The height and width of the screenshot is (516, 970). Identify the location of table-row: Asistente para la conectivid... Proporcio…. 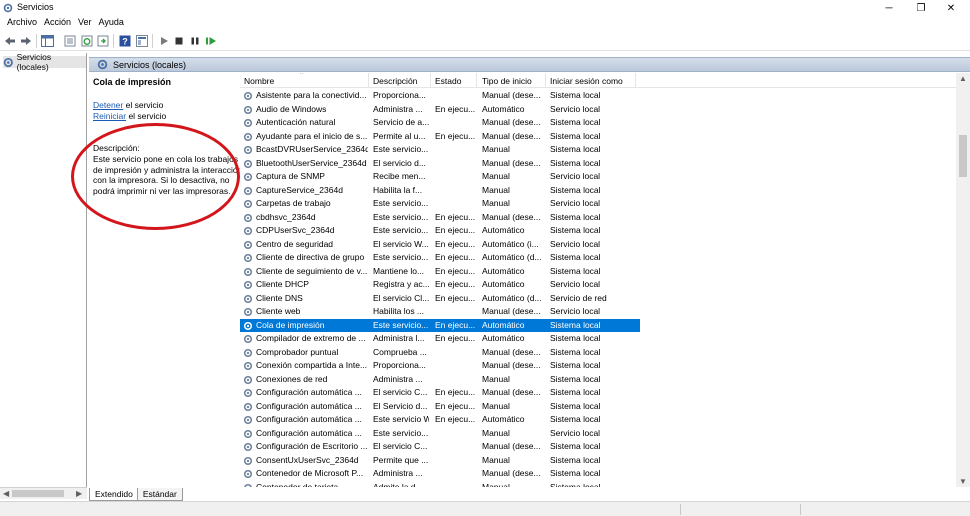
(440, 96).